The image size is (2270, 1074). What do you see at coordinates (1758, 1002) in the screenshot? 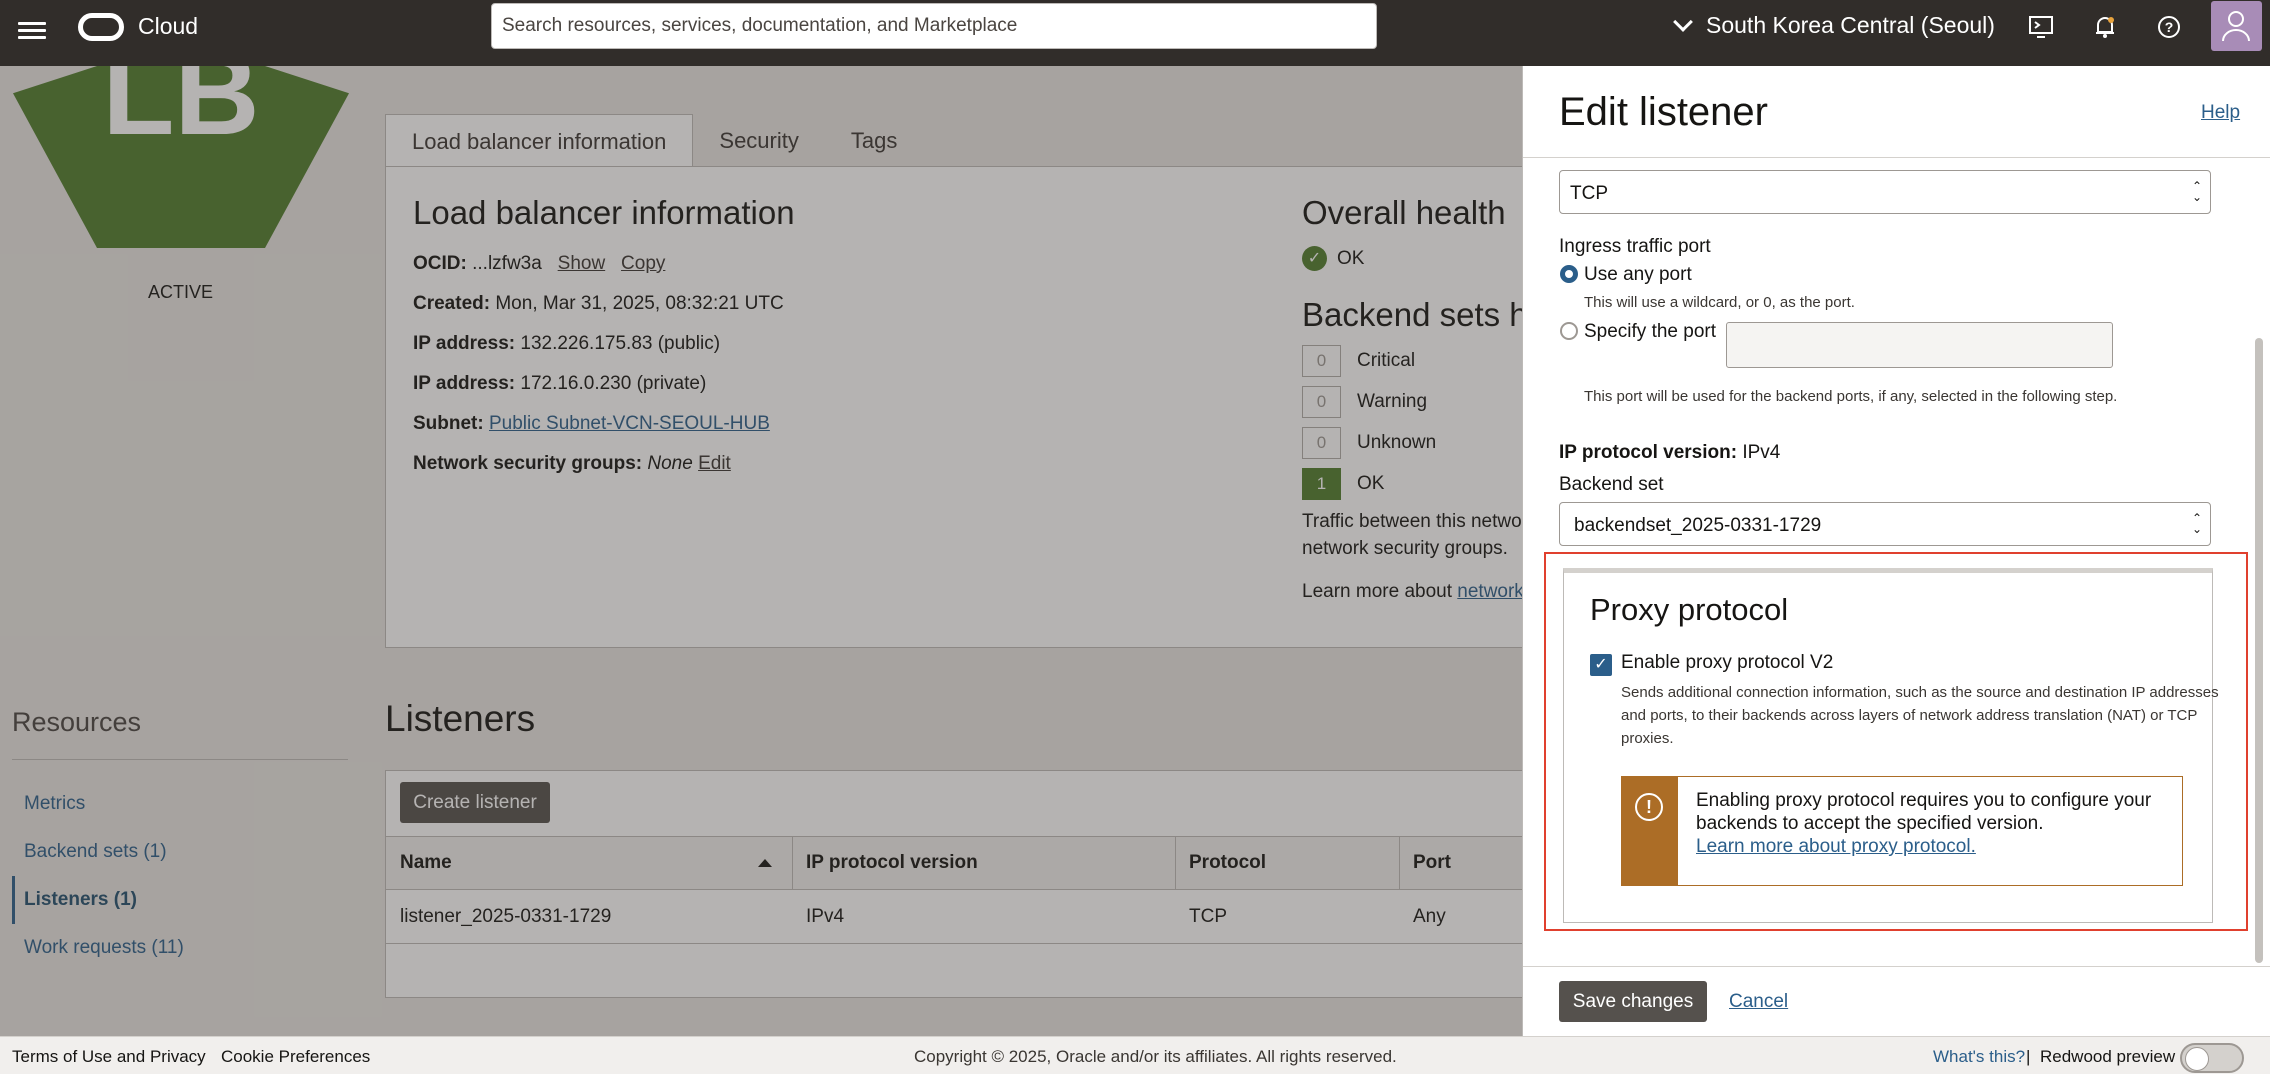
I see `cancel-link: Cancel` at bounding box center [1758, 1002].